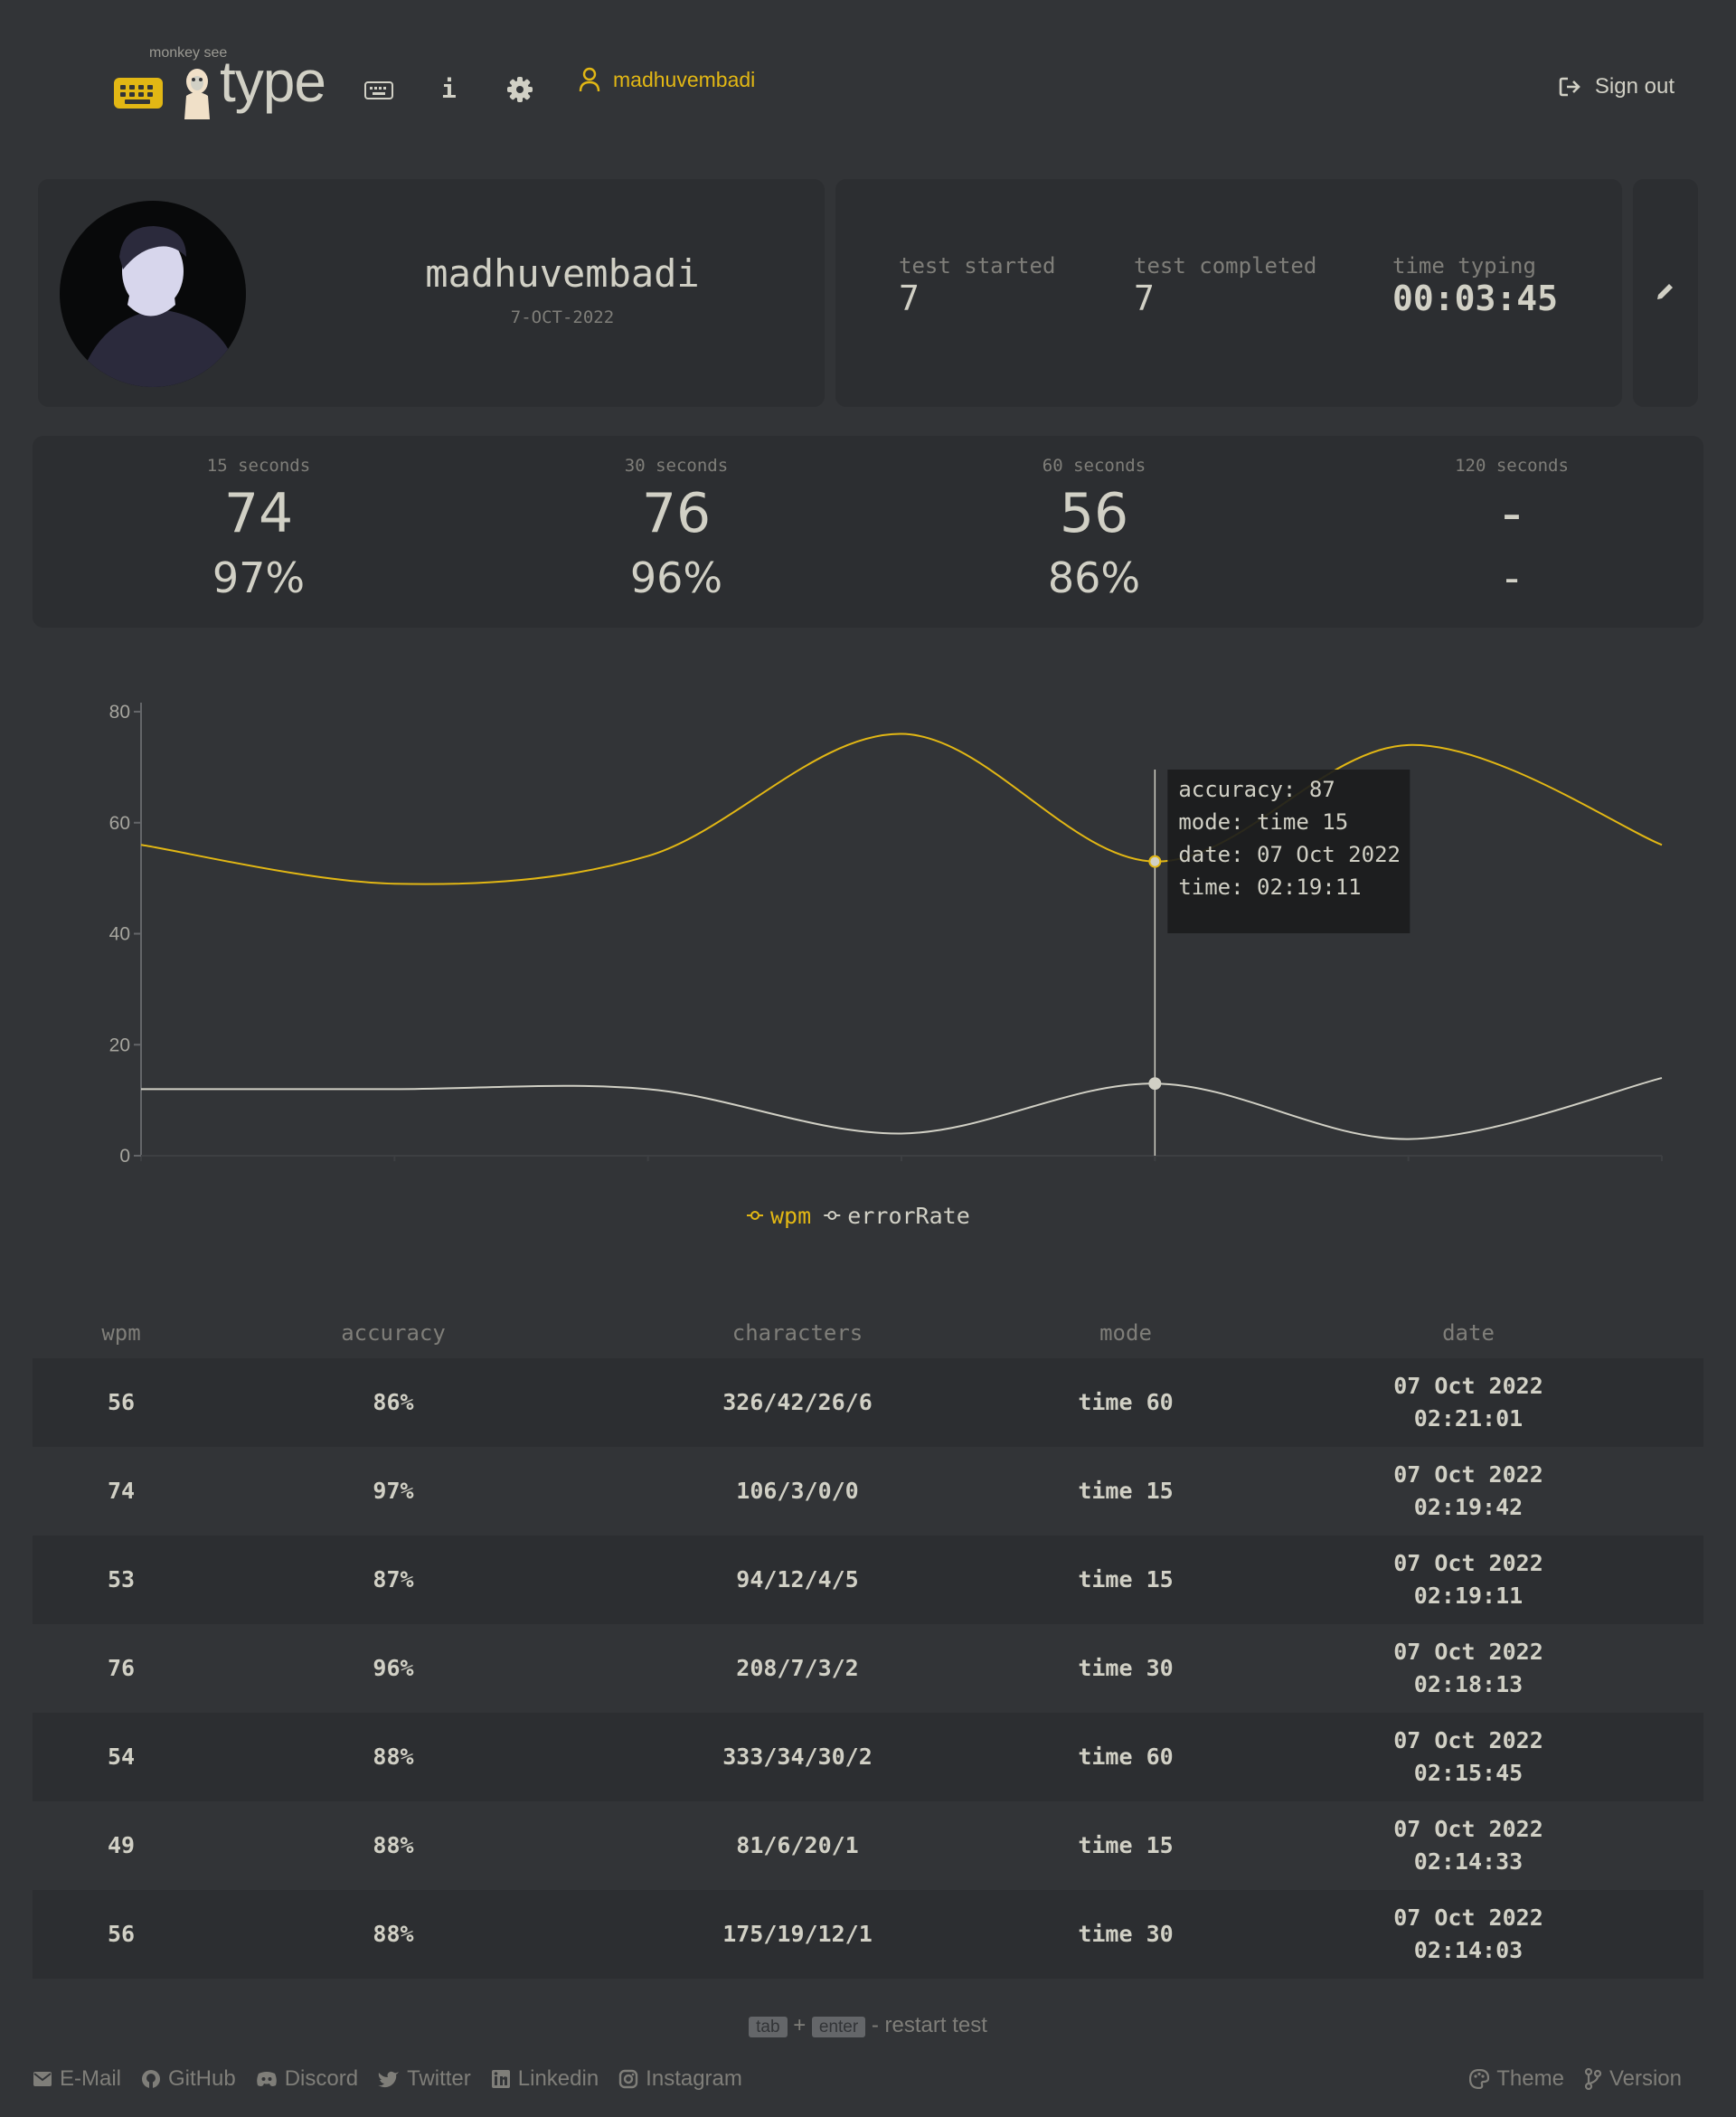 The height and width of the screenshot is (2117, 1736). Describe the element at coordinates (1263, 822) in the screenshot. I see `tooltip-line: mode: time 15` at that location.